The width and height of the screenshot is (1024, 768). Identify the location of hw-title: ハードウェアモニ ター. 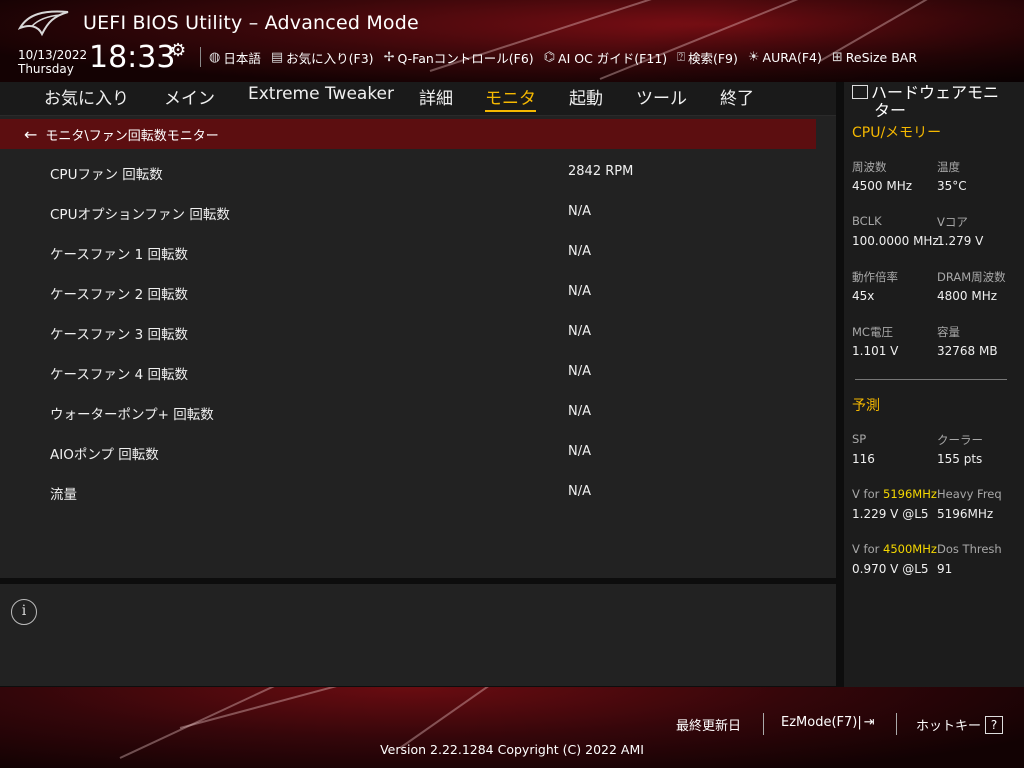
(934, 102).